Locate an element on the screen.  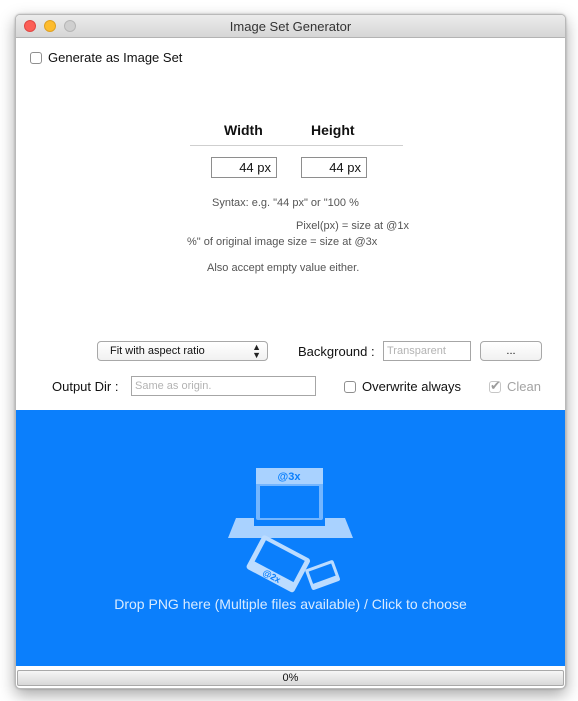
scale-mode-value: Fit with aspect ratio is located at coordinates (157, 351).